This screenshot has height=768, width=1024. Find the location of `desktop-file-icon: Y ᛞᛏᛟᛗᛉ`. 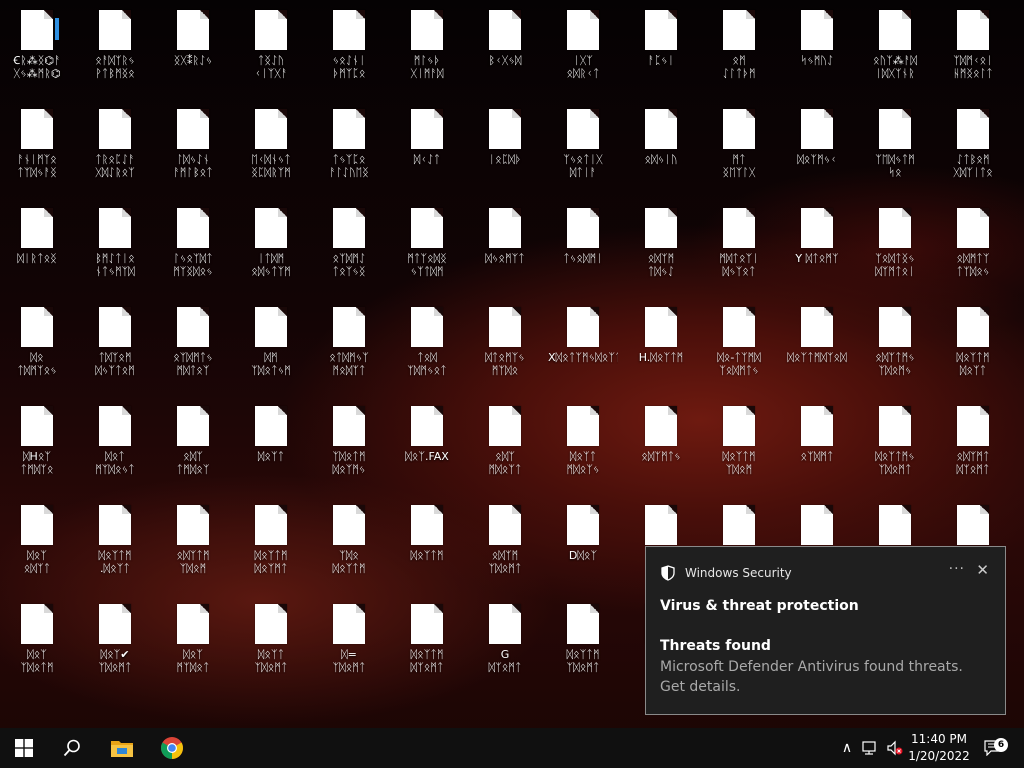

desktop-file-icon: Y ᛞᛏᛟᛗᛉ is located at coordinates (817, 248).